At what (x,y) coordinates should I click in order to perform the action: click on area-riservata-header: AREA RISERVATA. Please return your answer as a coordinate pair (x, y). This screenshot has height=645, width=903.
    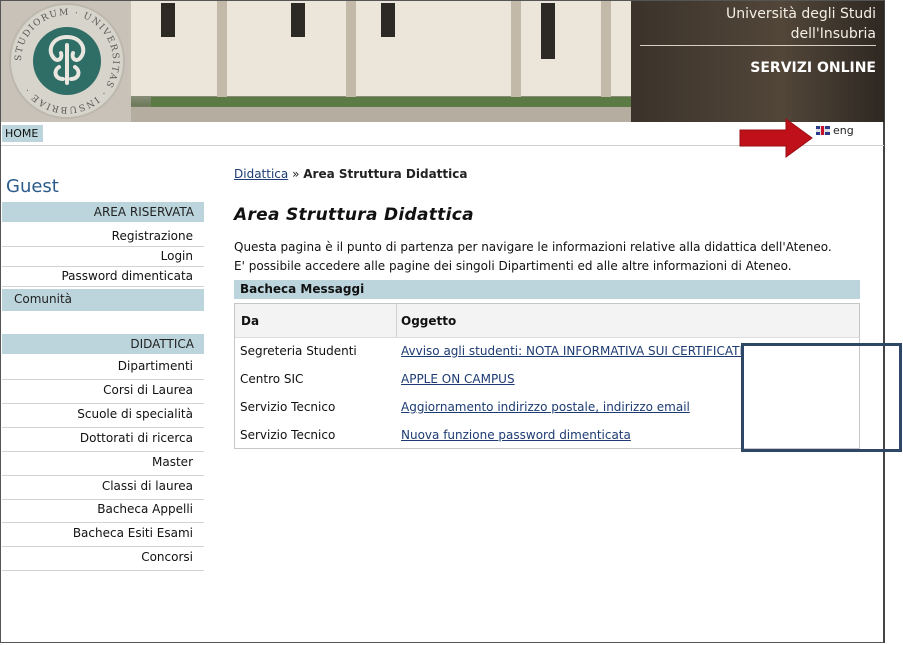
    Looking at the image, I should click on (103, 212).